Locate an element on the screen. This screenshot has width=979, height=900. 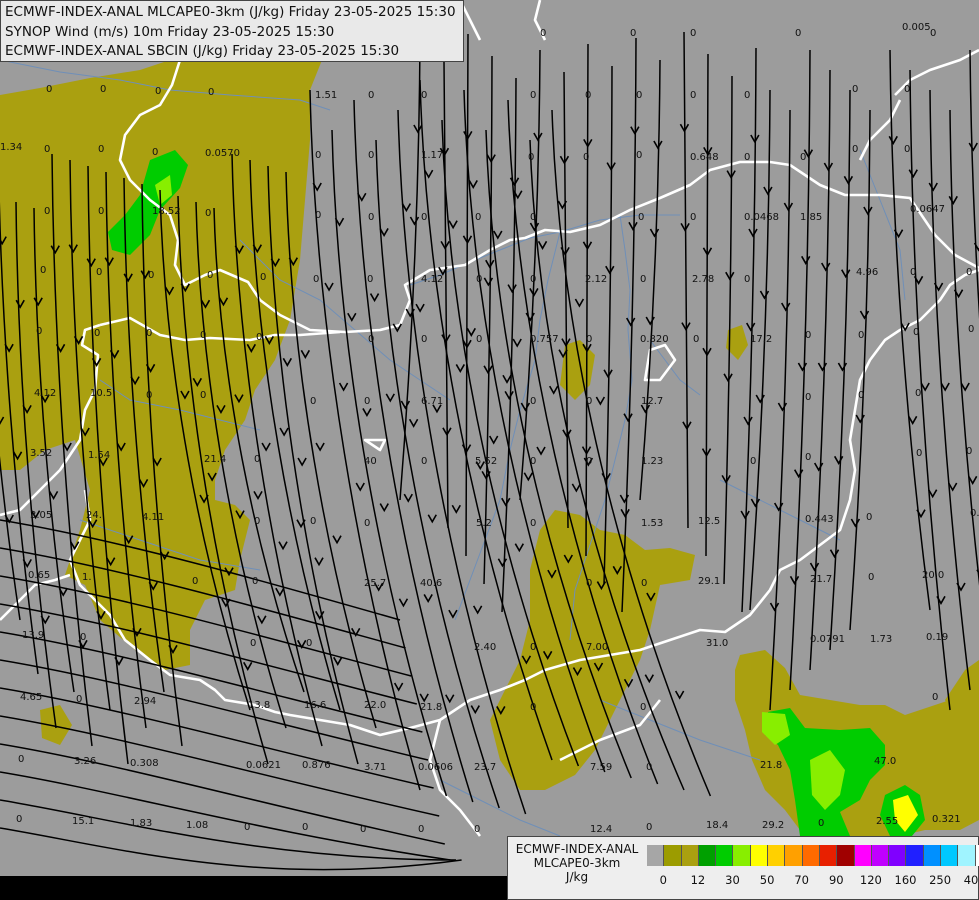
value-label: 4.65 is located at coordinates (31, 697).